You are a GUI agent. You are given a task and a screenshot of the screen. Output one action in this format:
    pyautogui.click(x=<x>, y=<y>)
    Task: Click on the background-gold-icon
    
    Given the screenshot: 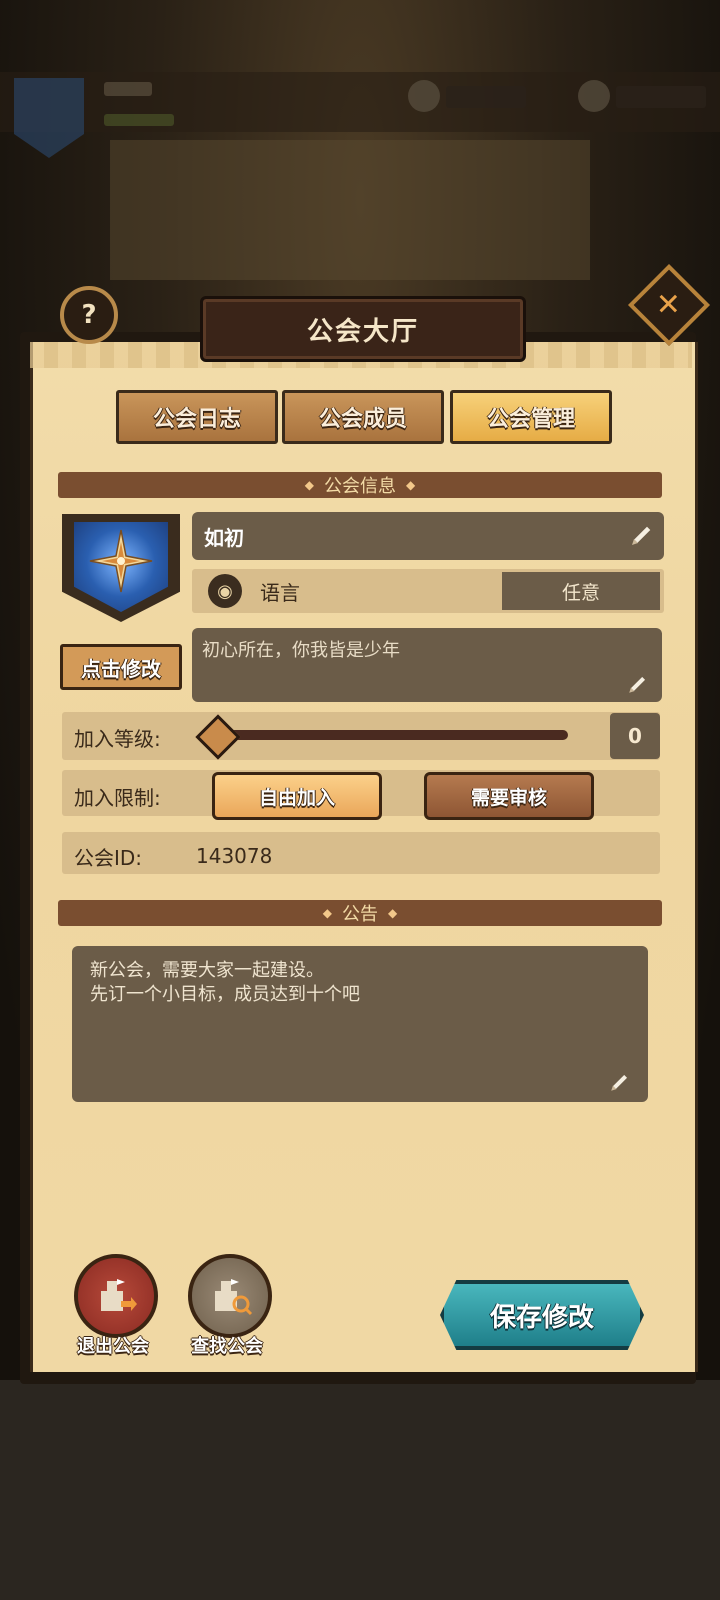 What is the action you would take?
    pyautogui.click(x=594, y=96)
    